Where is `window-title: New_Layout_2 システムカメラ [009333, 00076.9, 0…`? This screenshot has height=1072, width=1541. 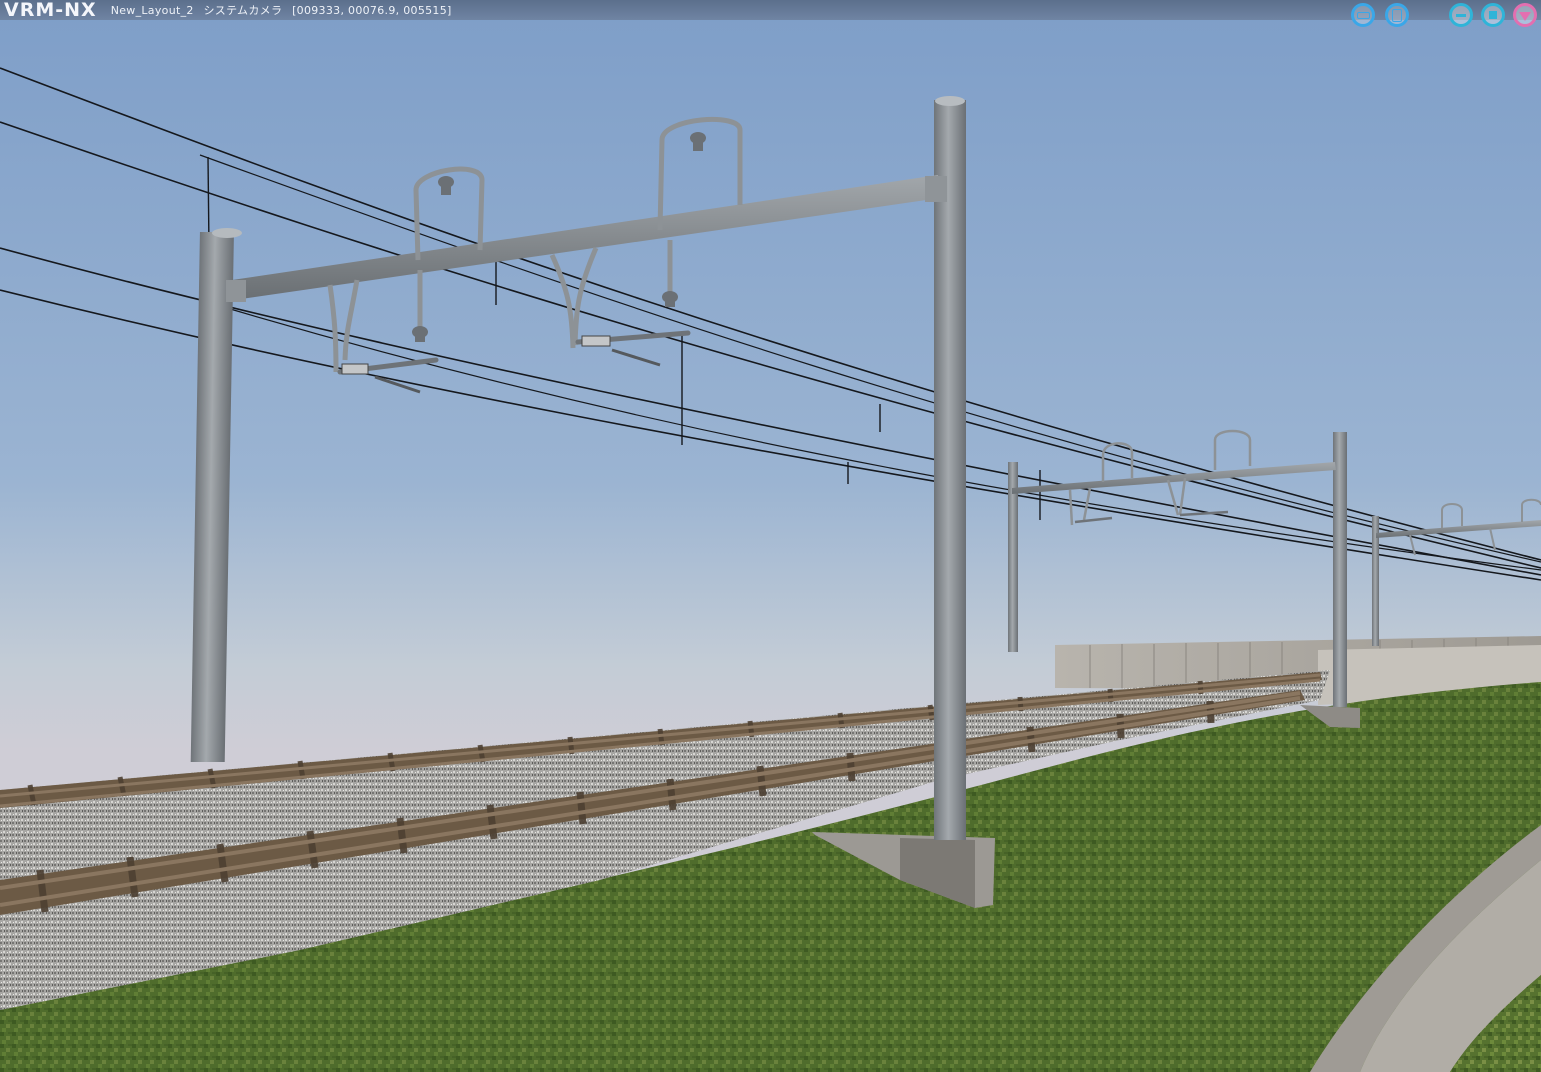
window-title: New_Layout_2 システムカメラ [009333, 00076.9, 0… is located at coordinates (284, 10).